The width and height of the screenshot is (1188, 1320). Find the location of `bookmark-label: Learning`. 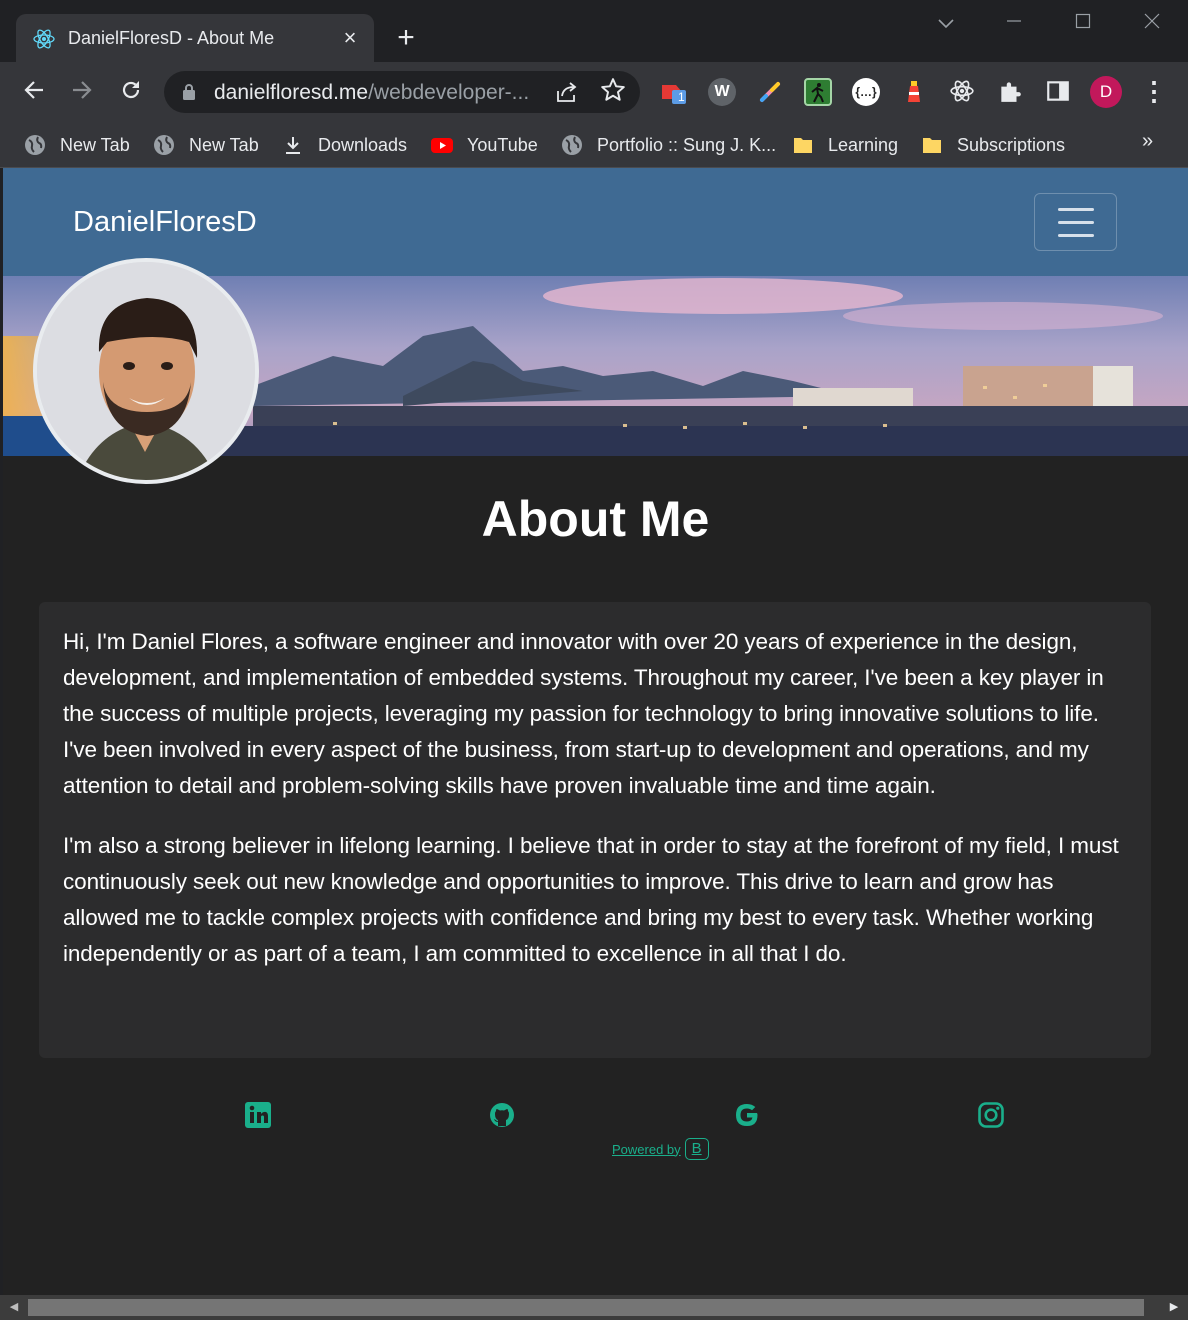

bookmark-label: Learning is located at coordinates (863, 144).